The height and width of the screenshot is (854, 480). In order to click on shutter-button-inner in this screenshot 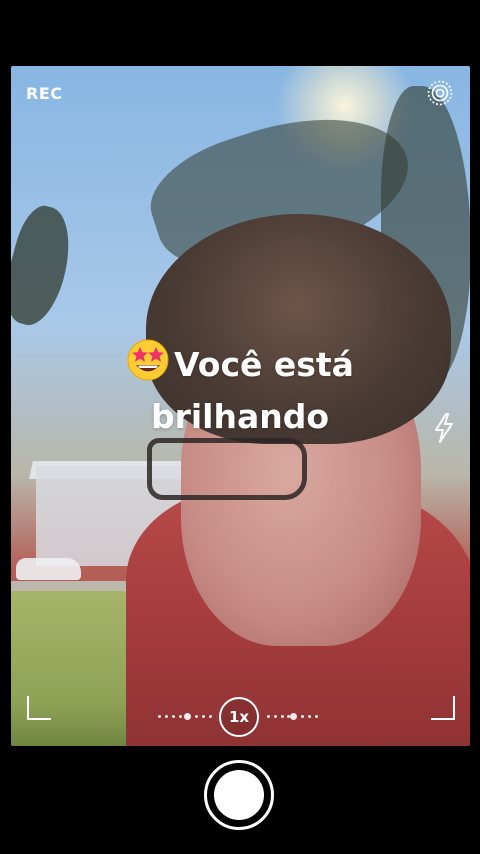, I will do `click(239, 795)`.